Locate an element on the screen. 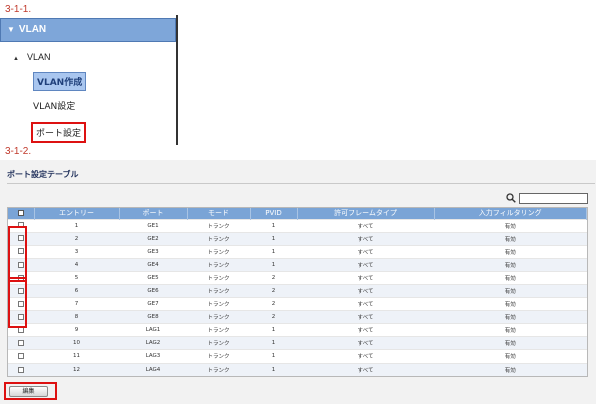  table-row: 10 LAG2 トランク 1 すべて 有効 is located at coordinates (297, 343).